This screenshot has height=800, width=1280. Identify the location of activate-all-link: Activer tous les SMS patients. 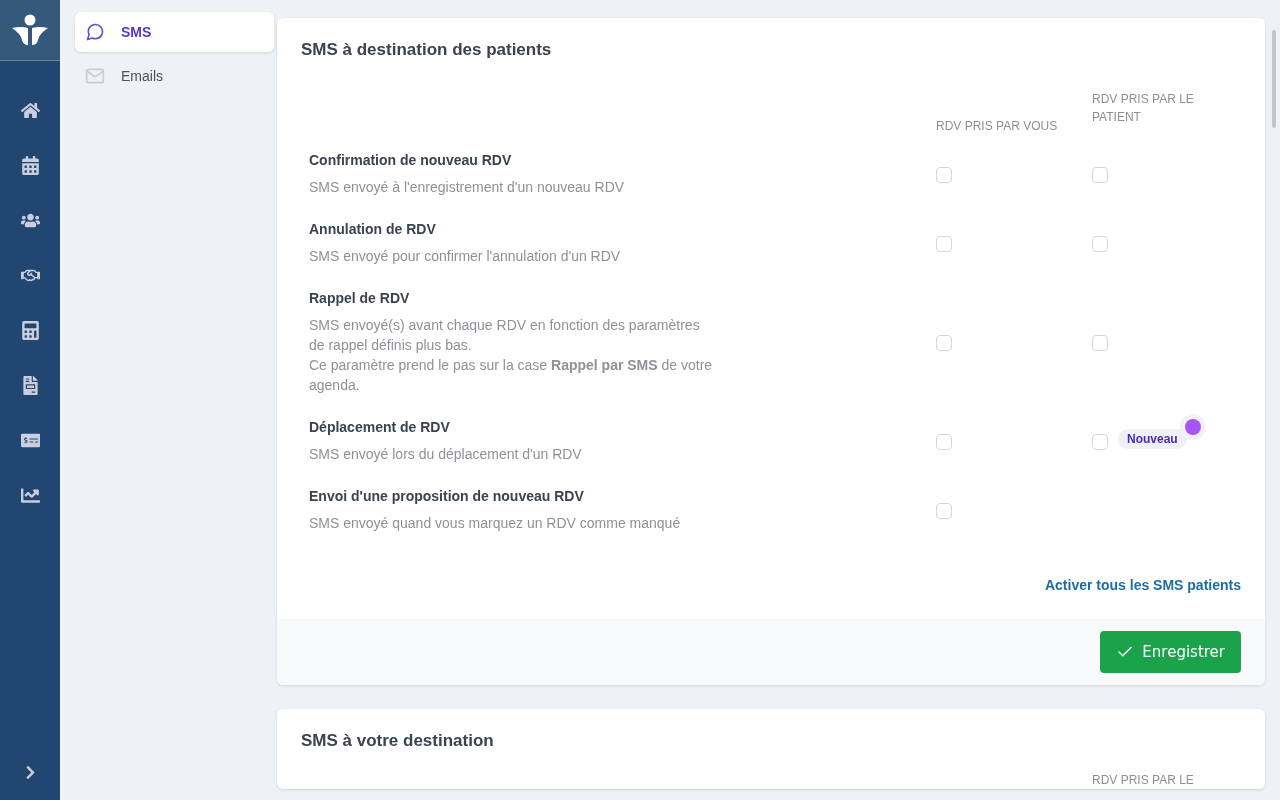
(1142, 585).